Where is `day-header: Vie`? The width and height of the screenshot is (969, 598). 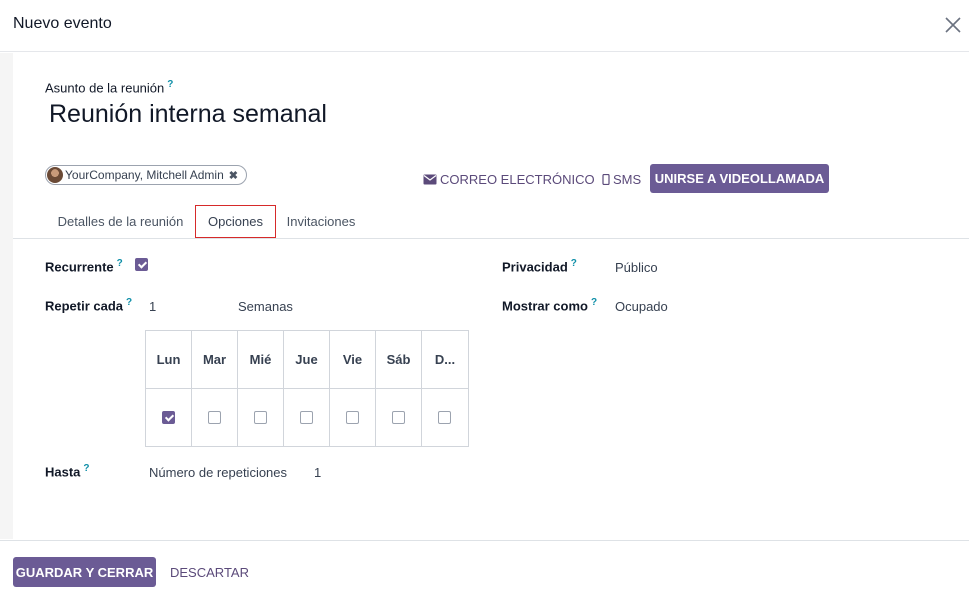
day-header: Vie is located at coordinates (352, 359).